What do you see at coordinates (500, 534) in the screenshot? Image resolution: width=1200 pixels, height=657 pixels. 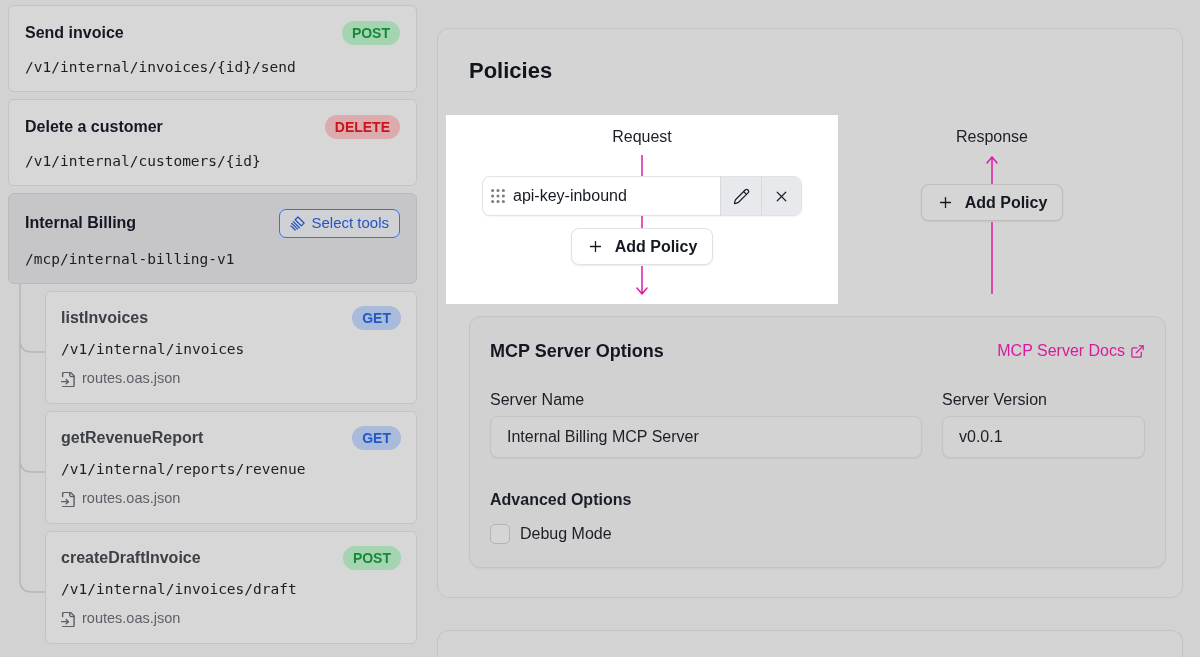 I see `checkbox` at bounding box center [500, 534].